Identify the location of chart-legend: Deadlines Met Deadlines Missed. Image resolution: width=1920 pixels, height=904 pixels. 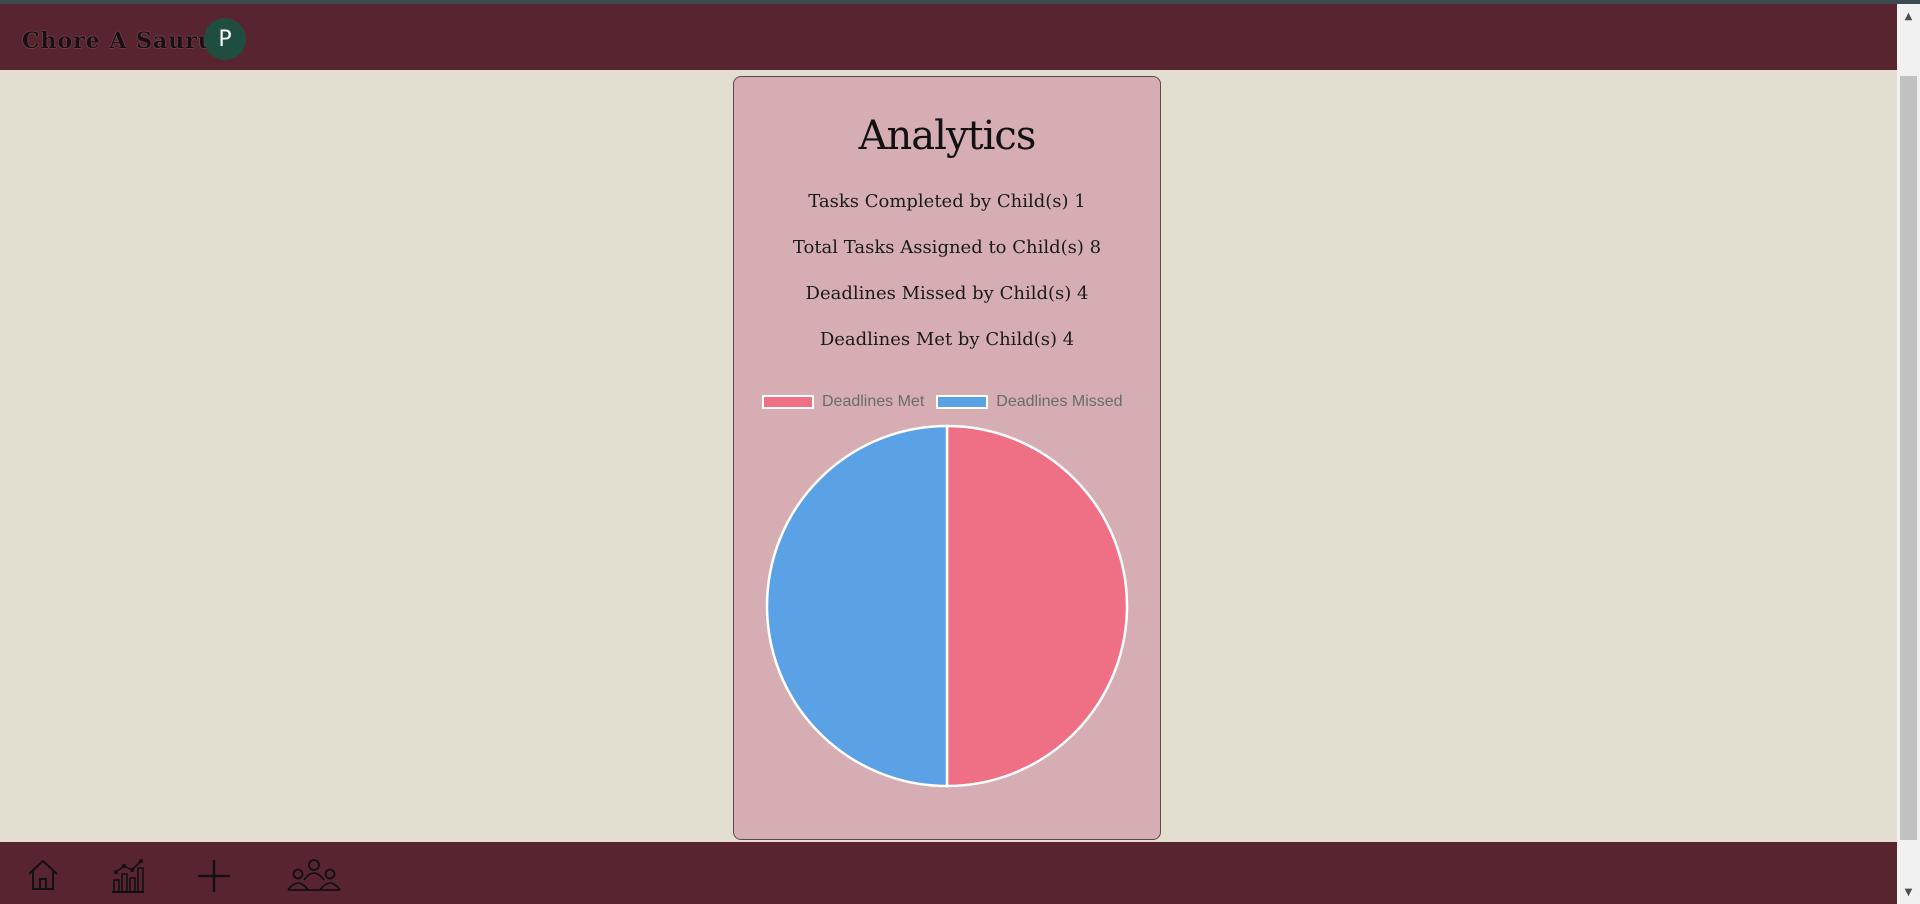
(948, 402).